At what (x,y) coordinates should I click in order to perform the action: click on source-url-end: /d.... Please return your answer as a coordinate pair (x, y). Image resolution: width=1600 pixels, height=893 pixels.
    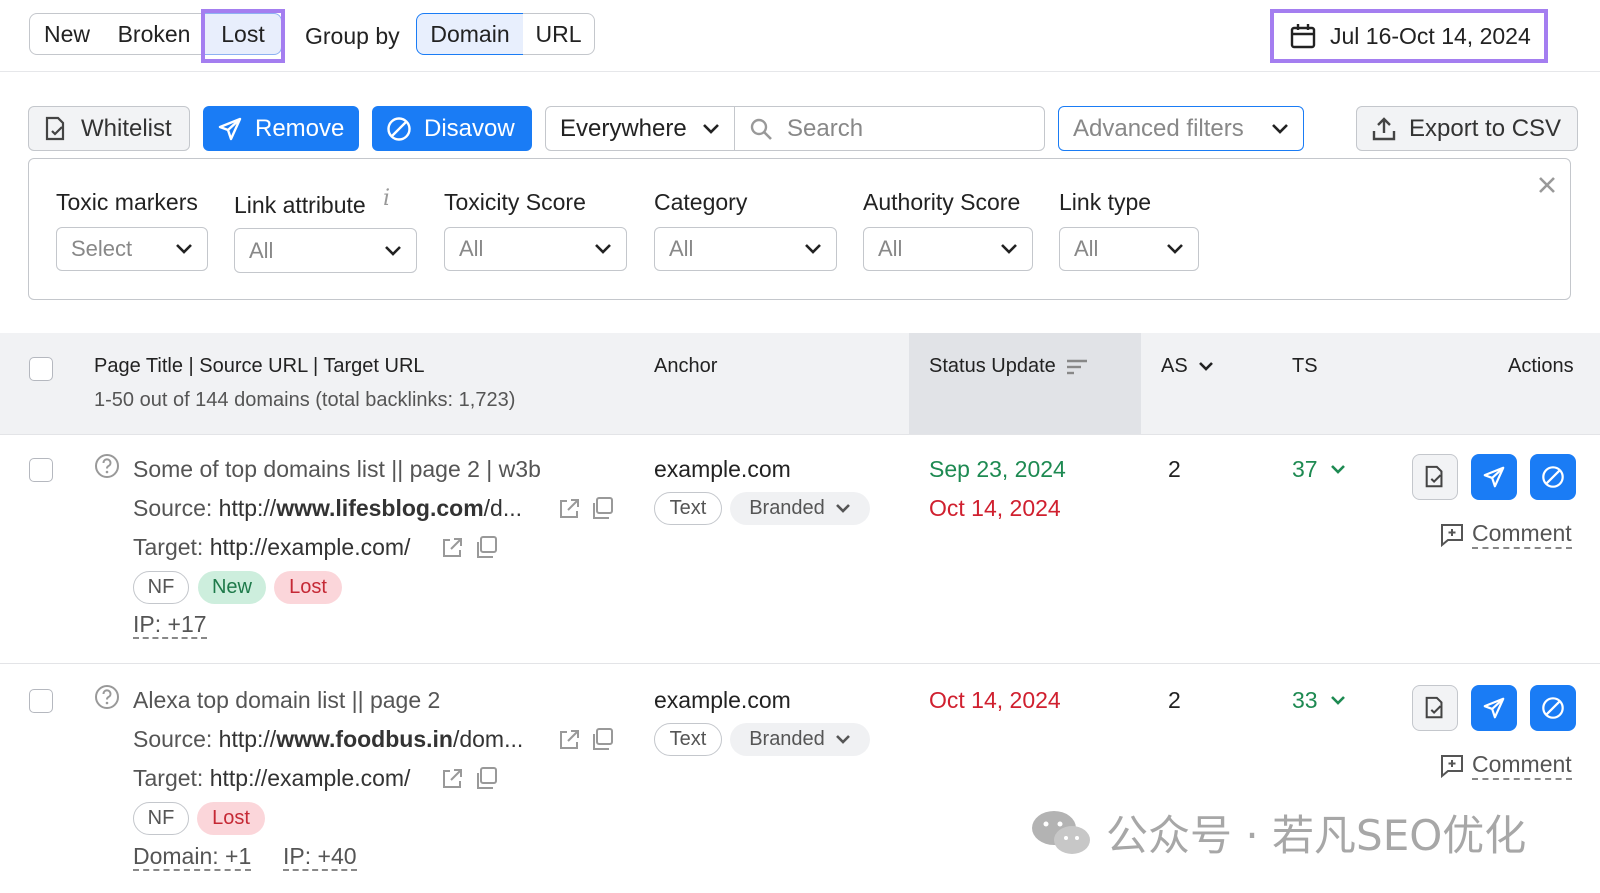
    Looking at the image, I should click on (503, 508).